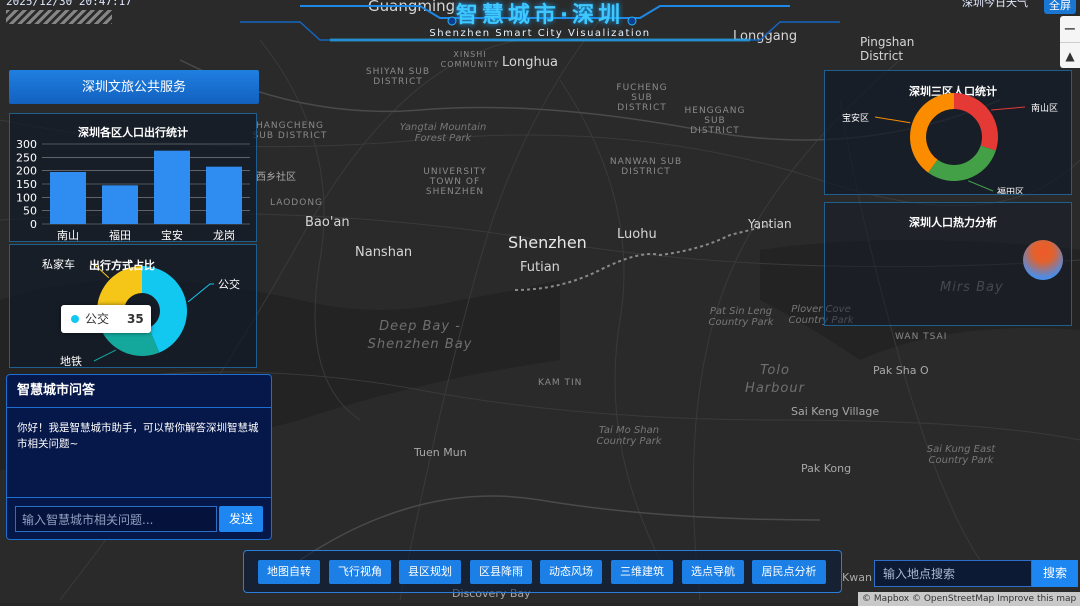  I want to click on bar-宝安, so click(172, 187).